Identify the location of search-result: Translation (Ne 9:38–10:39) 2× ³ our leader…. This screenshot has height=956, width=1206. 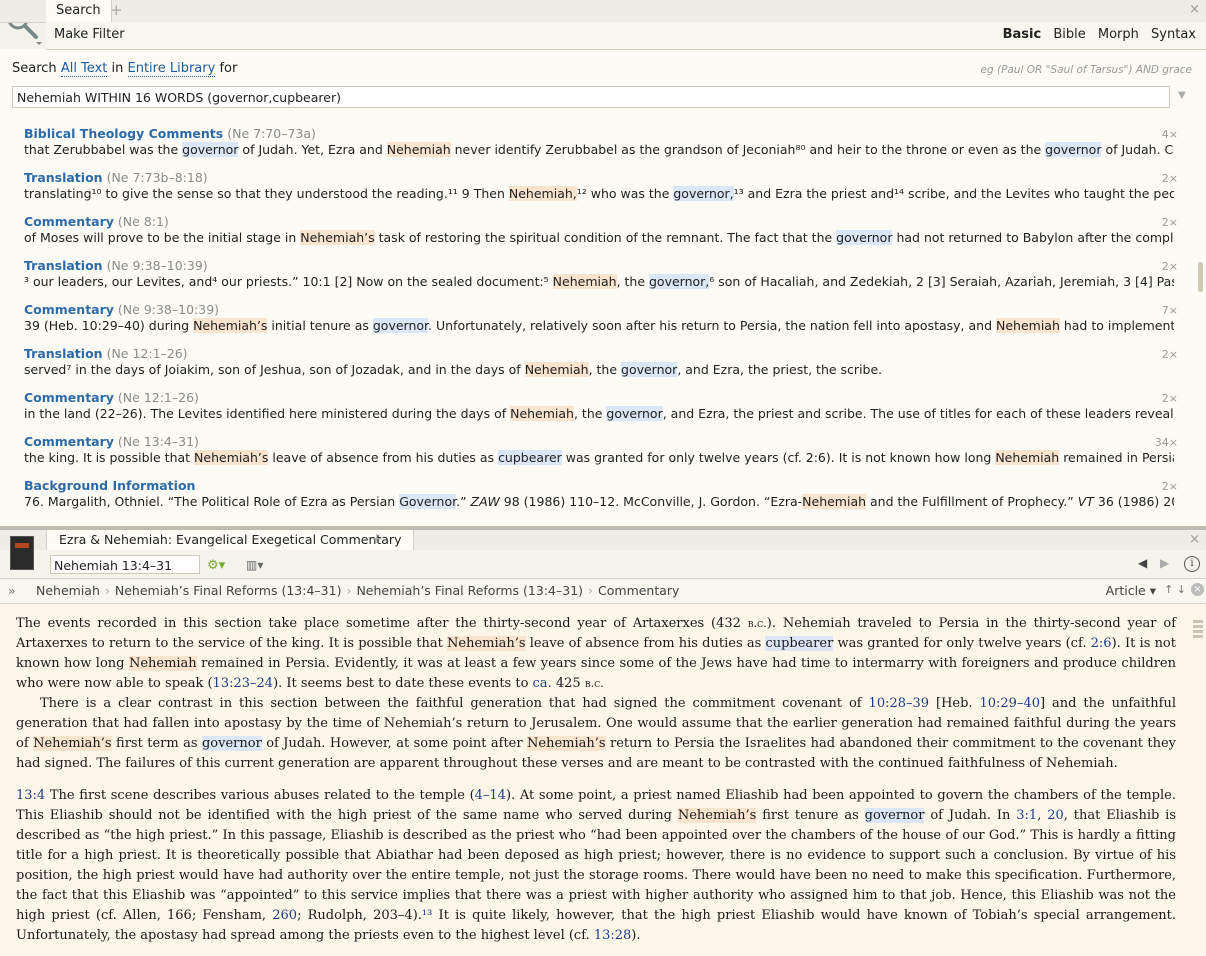
(603, 278).